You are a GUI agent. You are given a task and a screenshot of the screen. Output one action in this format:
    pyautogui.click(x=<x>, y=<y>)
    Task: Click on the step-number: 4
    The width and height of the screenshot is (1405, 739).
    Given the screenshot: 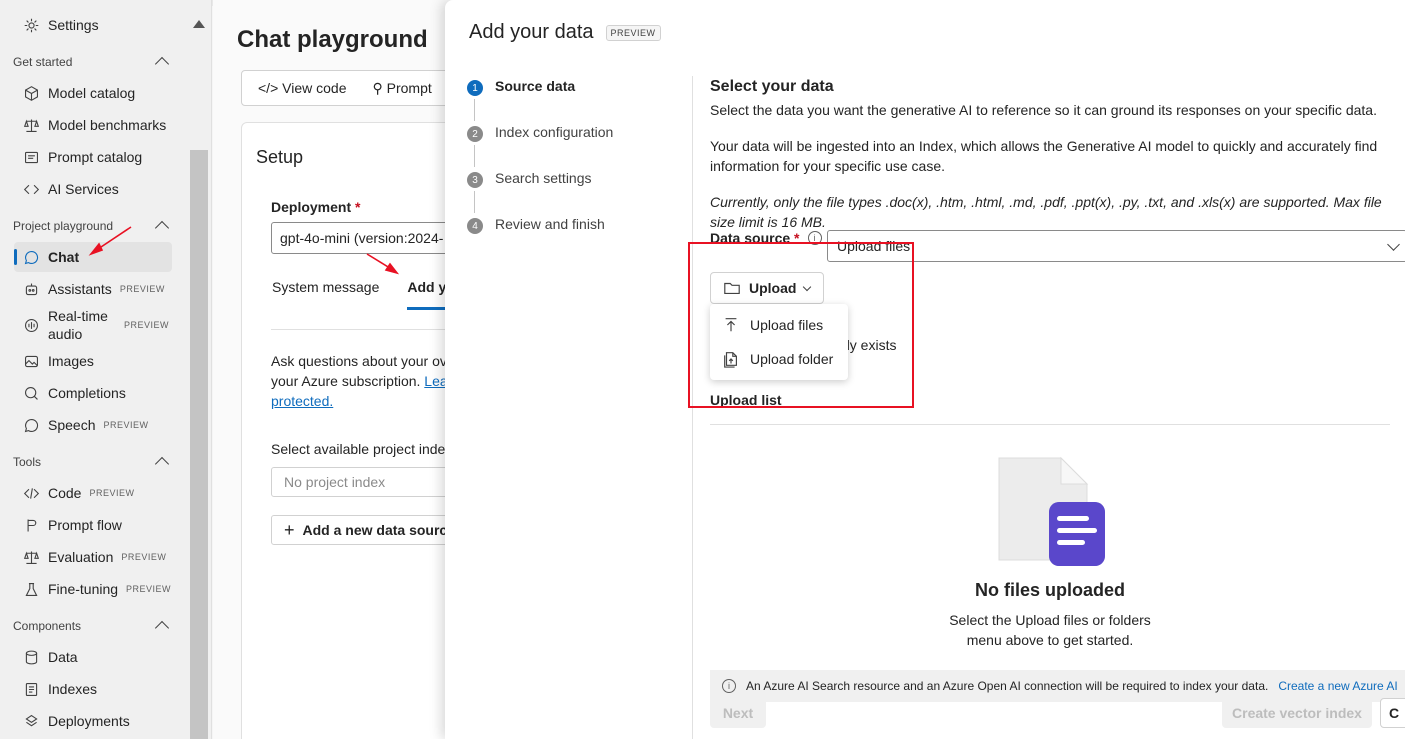 What is the action you would take?
    pyautogui.click(x=475, y=226)
    